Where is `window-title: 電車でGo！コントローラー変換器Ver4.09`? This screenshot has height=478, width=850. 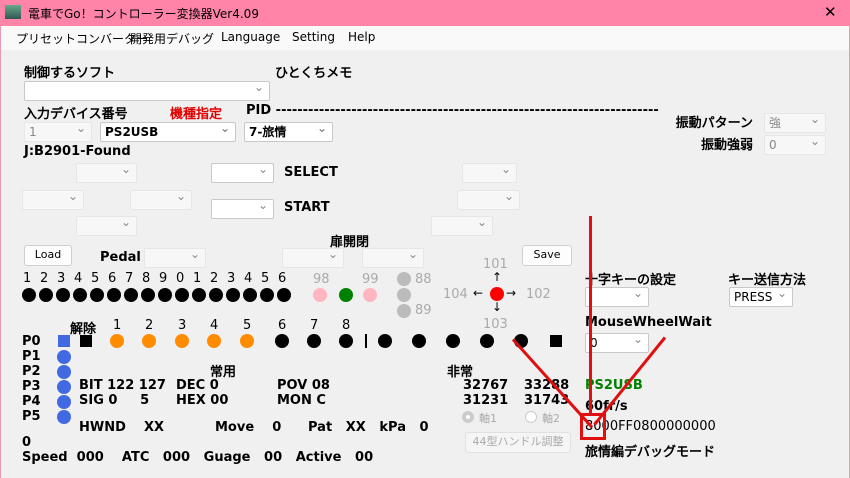 window-title: 電車でGo！コントローラー変換器Ver4.09 is located at coordinates (143, 14).